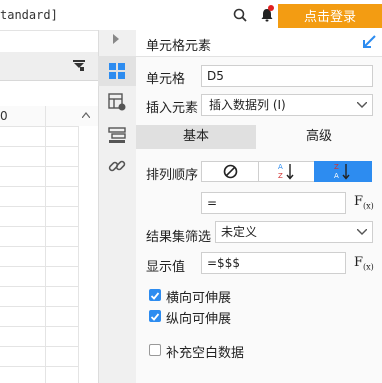 This screenshot has width=382, height=383. What do you see at coordinates (319, 137) in the screenshot?
I see `tab-advanced: 高级` at bounding box center [319, 137].